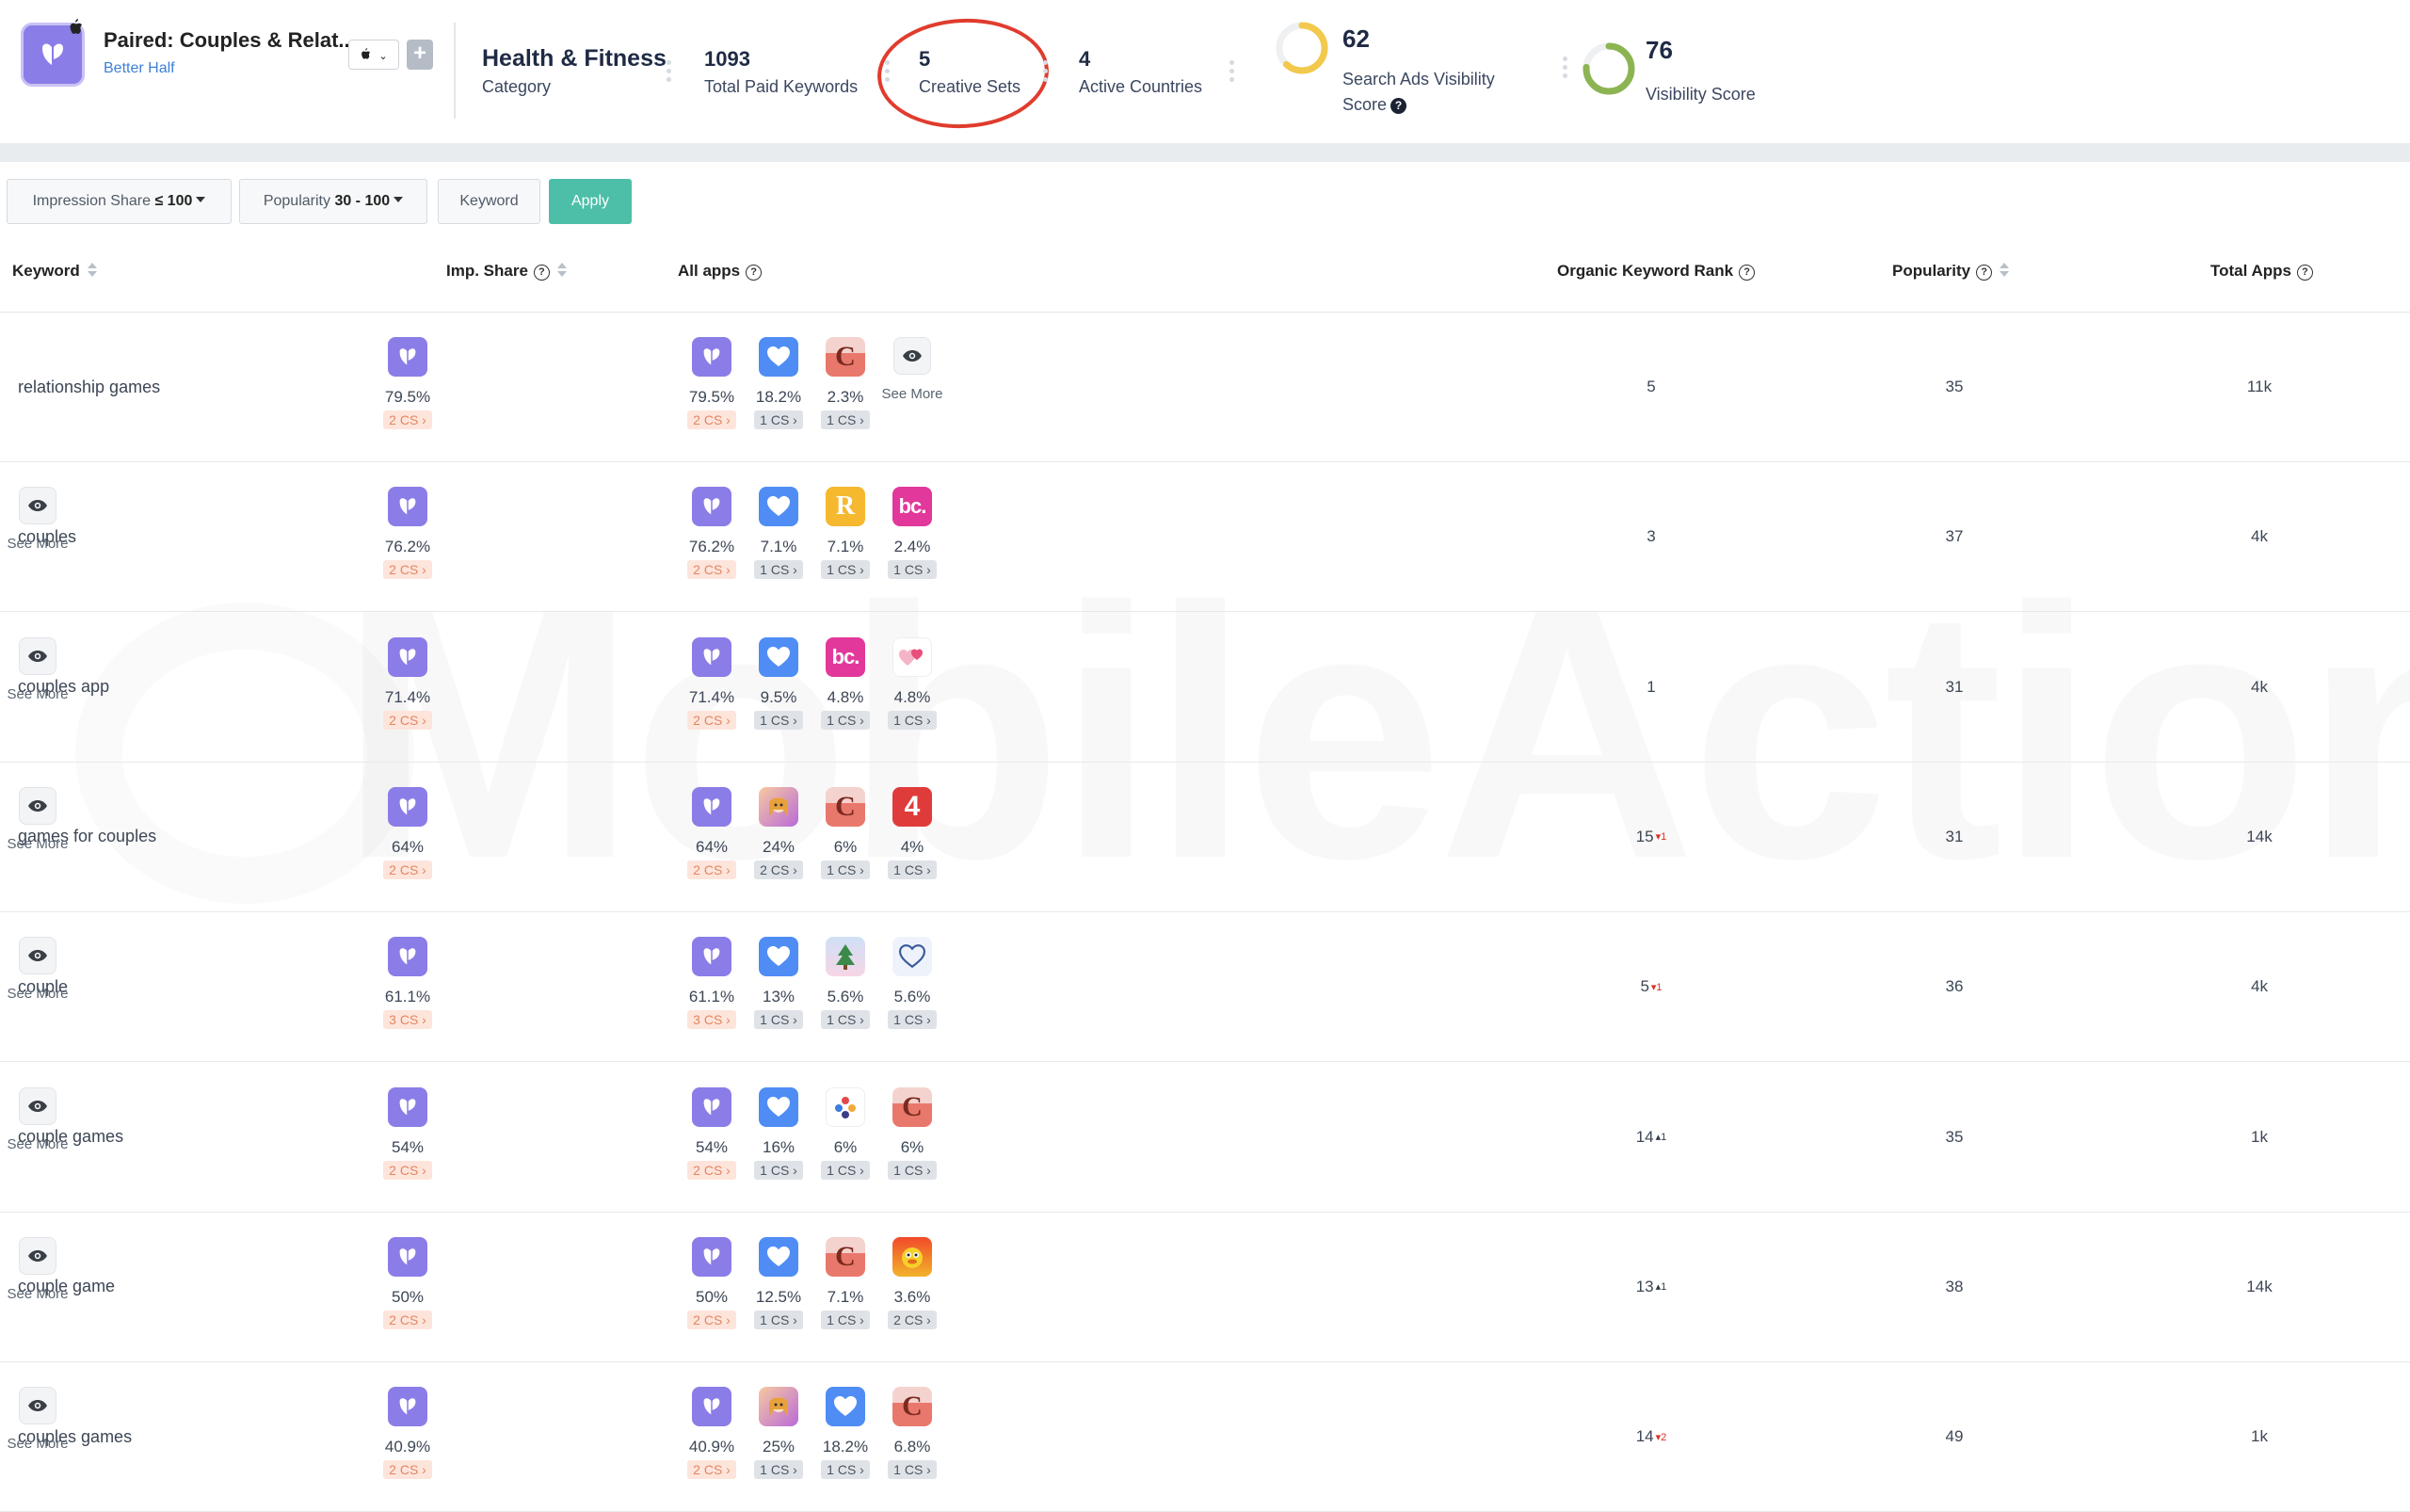  Describe the element at coordinates (420, 55) in the screenshot. I see `add-app-button: +` at that location.